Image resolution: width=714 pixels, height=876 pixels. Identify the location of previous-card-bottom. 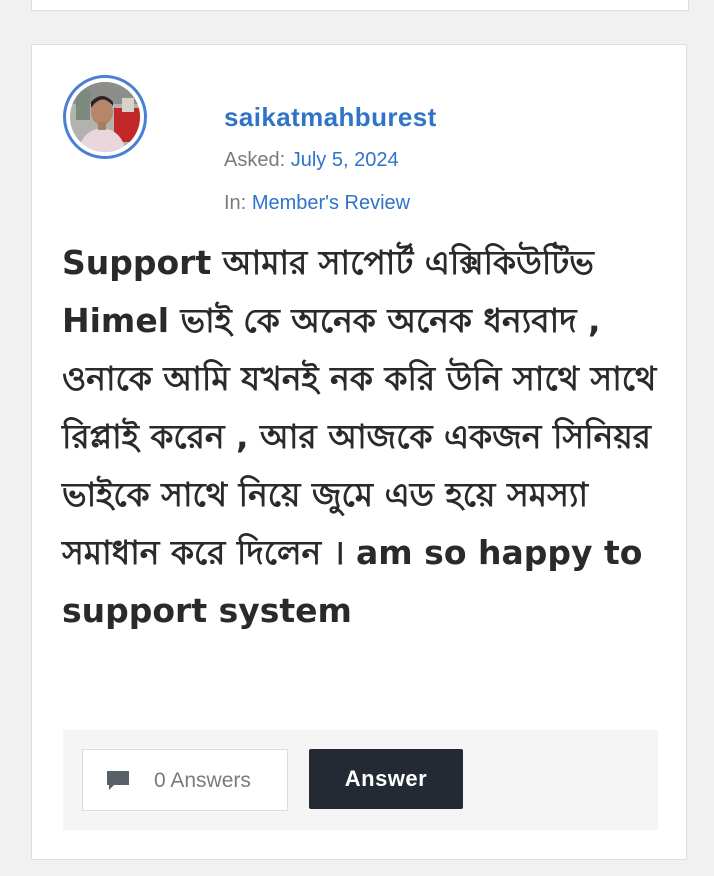
(360, 5).